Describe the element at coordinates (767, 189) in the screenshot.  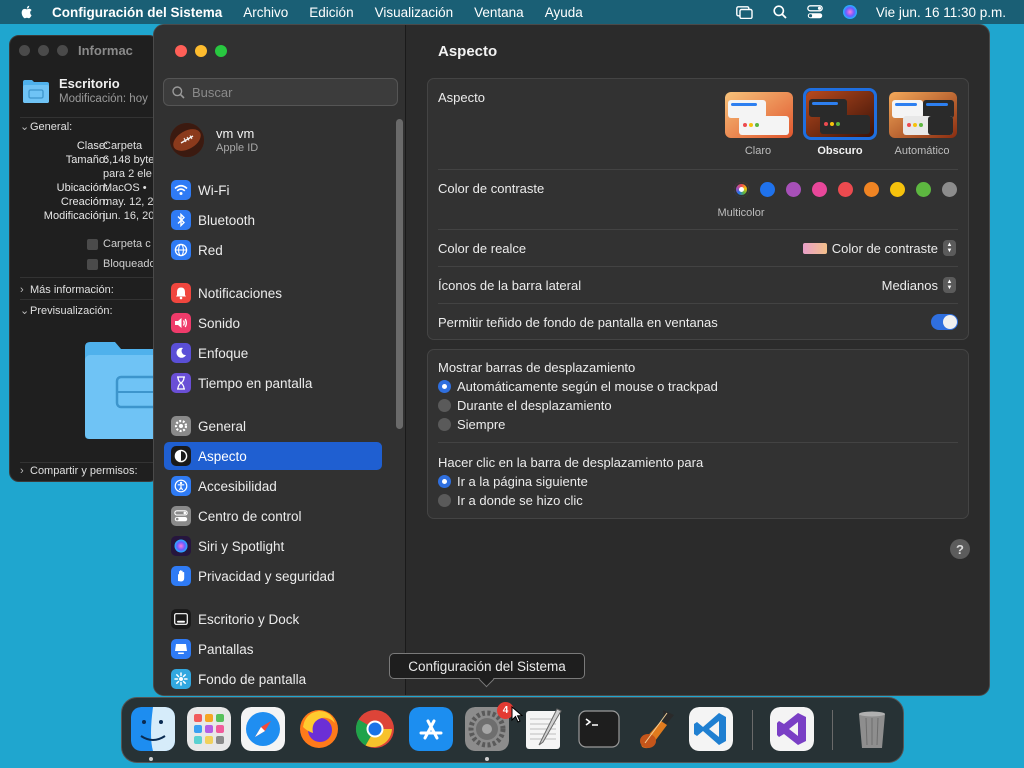
I see `accent-blue` at that location.